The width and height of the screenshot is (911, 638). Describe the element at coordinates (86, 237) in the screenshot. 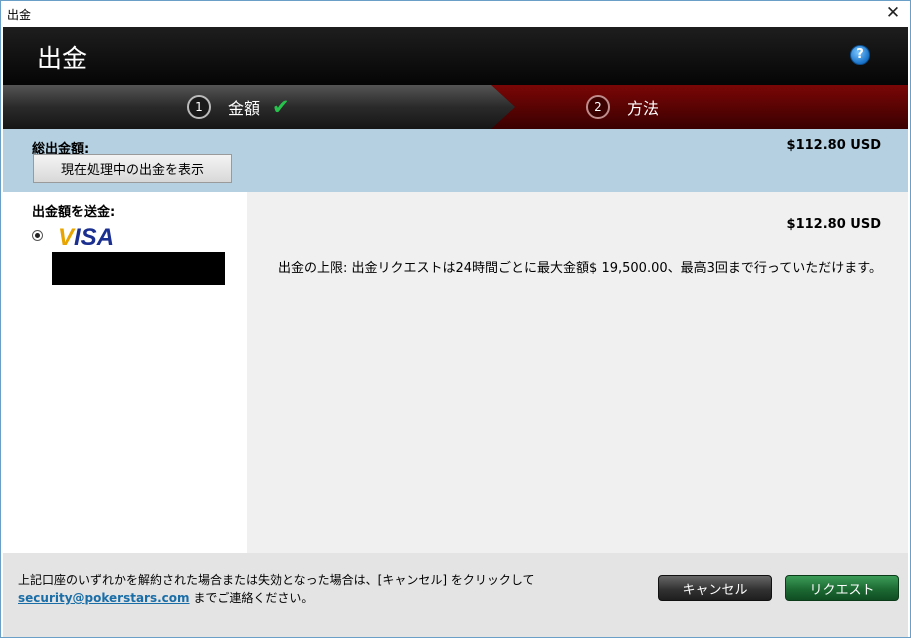

I see `visa-logo: VISA` at that location.